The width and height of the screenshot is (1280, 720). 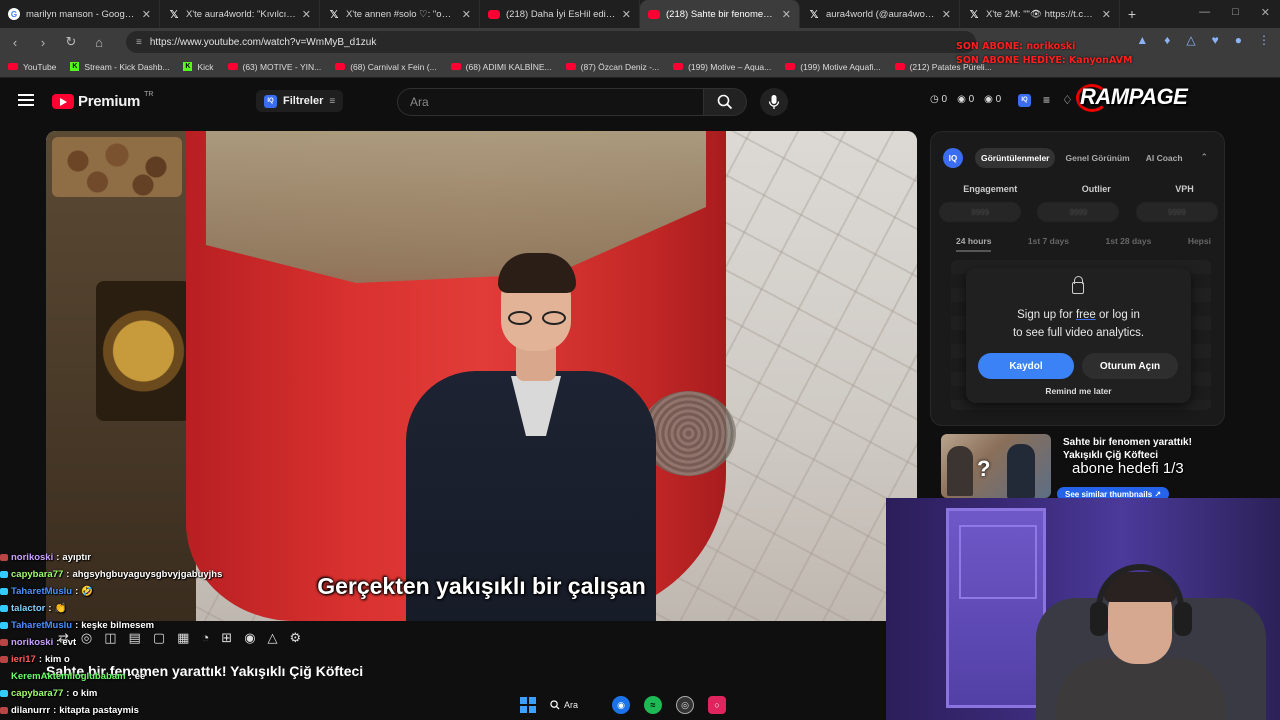 What do you see at coordinates (68, 676) in the screenshot?
I see `chat-username: KeremAktemlioglubabam` at bounding box center [68, 676].